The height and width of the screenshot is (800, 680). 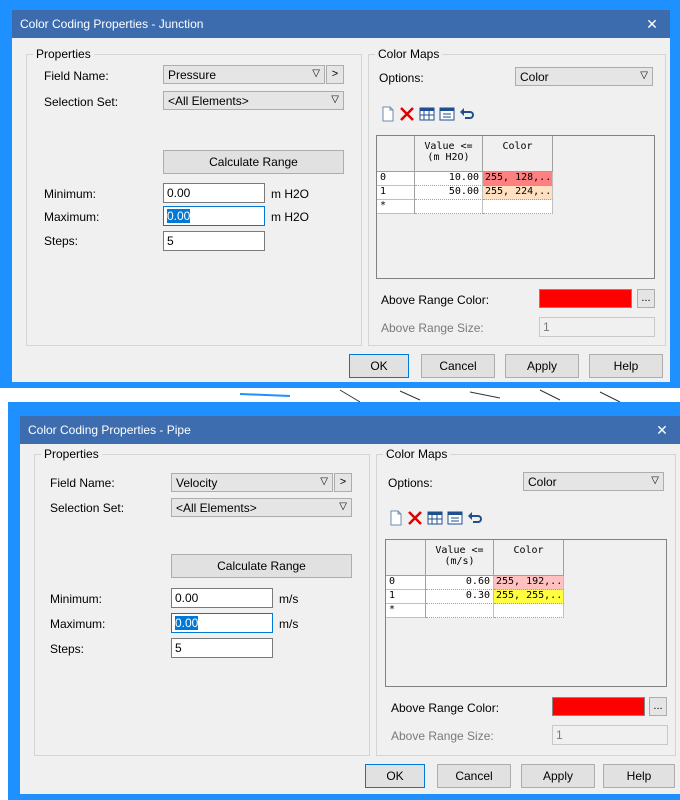 I want to click on value-header-line2: (m H2O), so click(x=448, y=157).